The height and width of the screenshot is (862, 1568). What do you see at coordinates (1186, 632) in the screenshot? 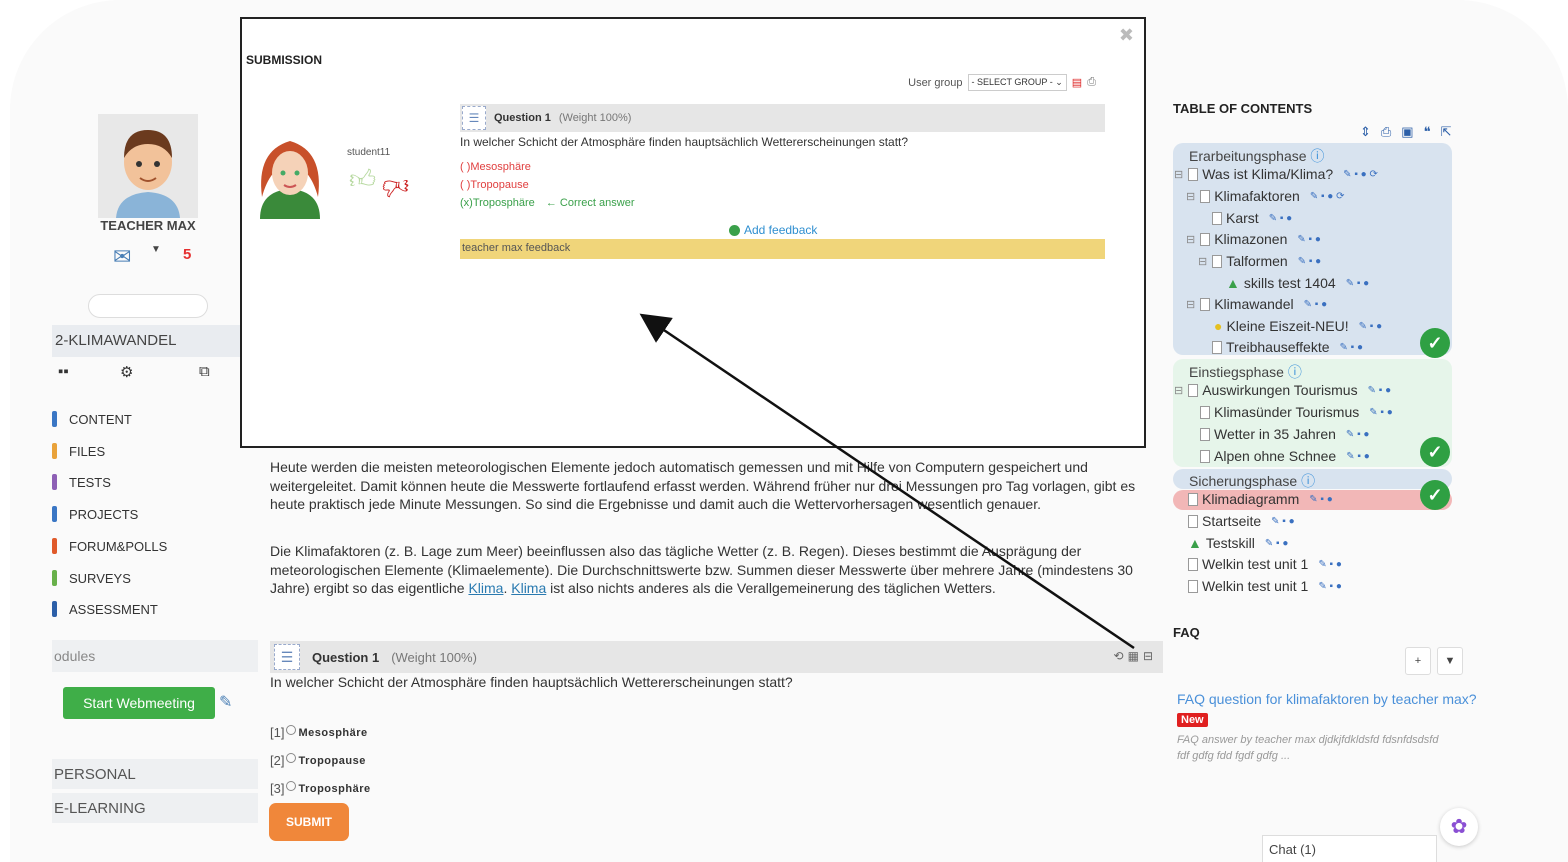
I see `faq-title: FAQ` at bounding box center [1186, 632].